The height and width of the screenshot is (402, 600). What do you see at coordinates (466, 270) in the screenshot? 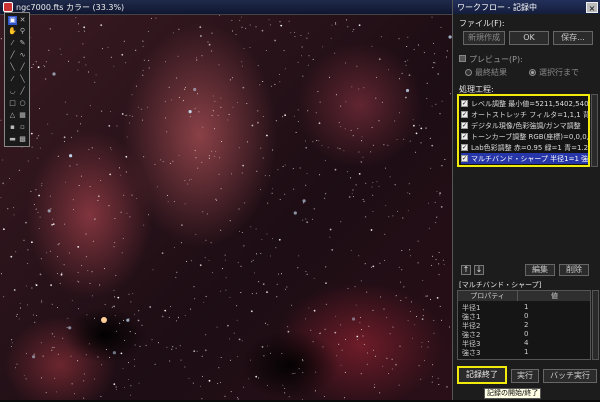
I see `move-up-button: ↑` at bounding box center [466, 270].